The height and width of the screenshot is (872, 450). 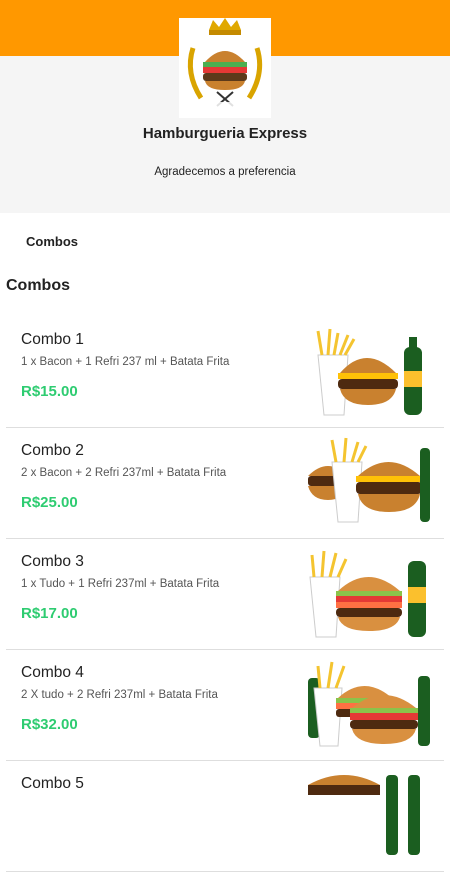 What do you see at coordinates (49, 724) in the screenshot?
I see `item-price: R$32.00` at bounding box center [49, 724].